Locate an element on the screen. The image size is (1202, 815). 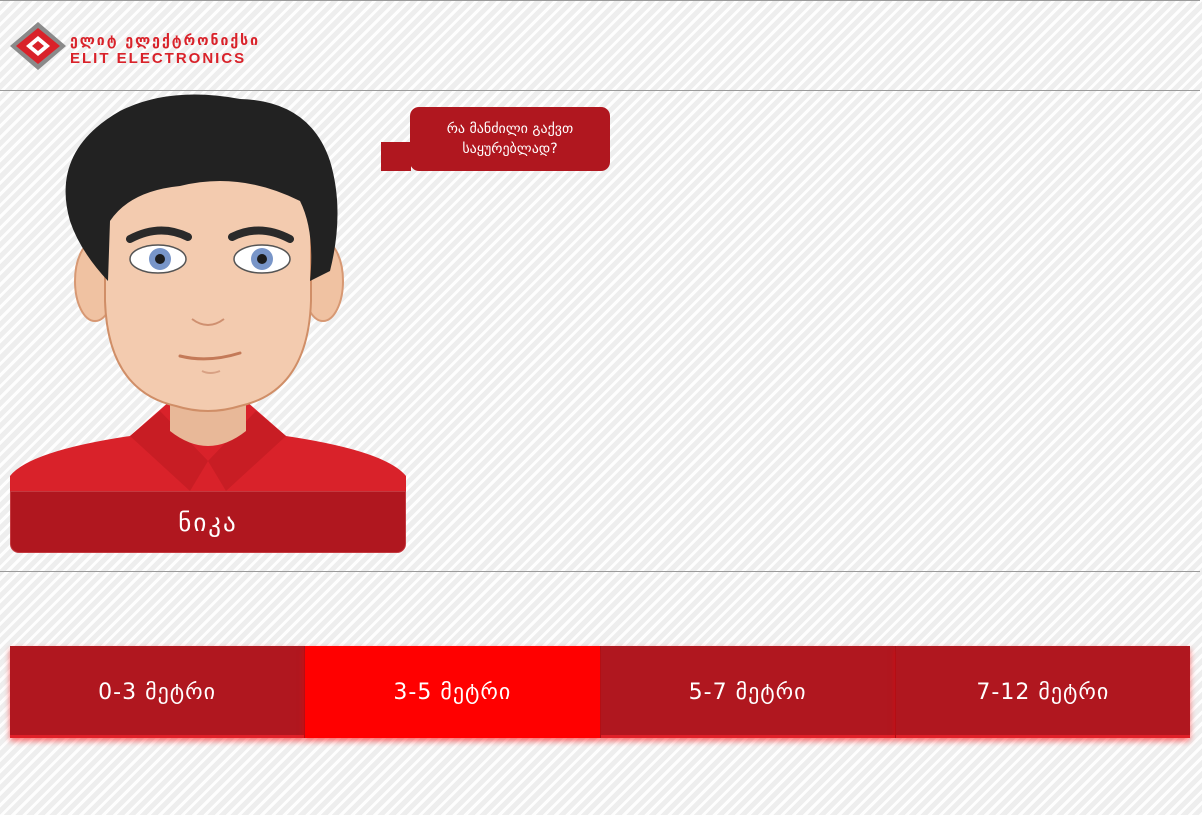
option-7-12-meters-button: 7-12 მეტრი is located at coordinates (1042, 692).